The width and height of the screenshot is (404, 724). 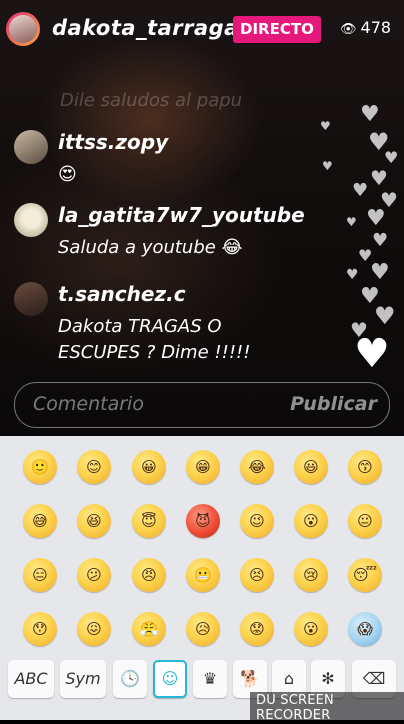 I want to click on emoji-key: 😐, so click(x=365, y=521).